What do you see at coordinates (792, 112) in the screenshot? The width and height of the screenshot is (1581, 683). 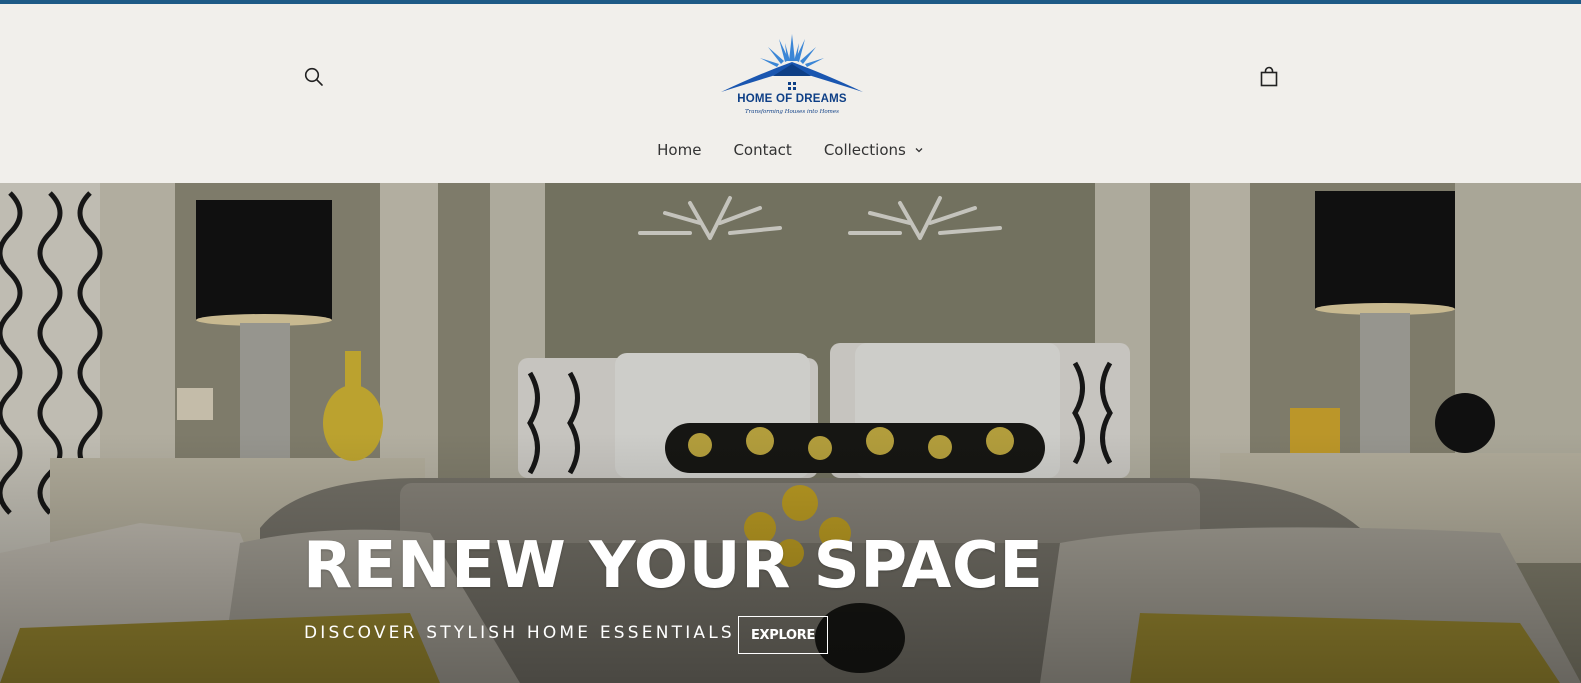 I see `logo-tagline: Transforming Houses into Homes` at bounding box center [792, 112].